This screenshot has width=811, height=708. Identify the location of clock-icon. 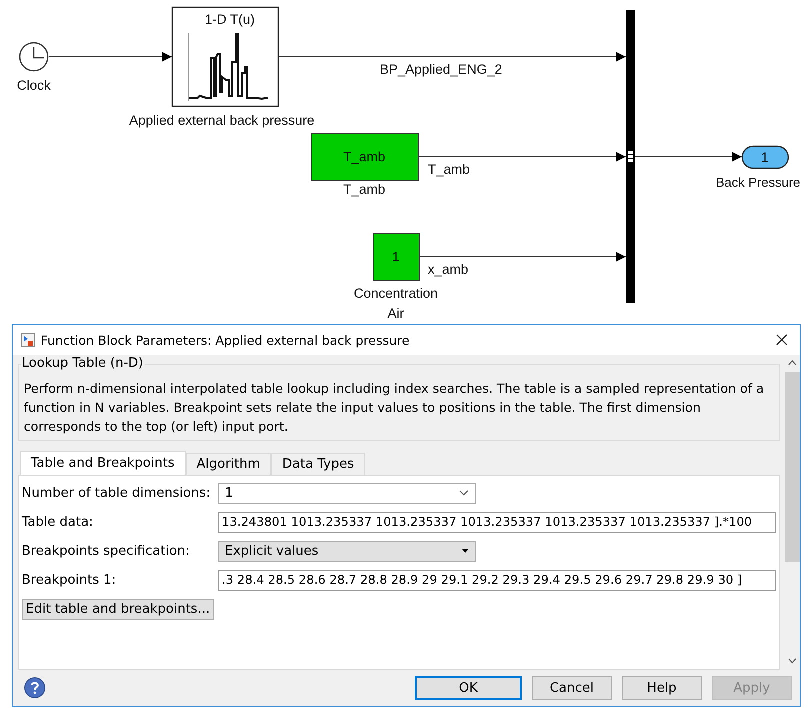
(34, 57).